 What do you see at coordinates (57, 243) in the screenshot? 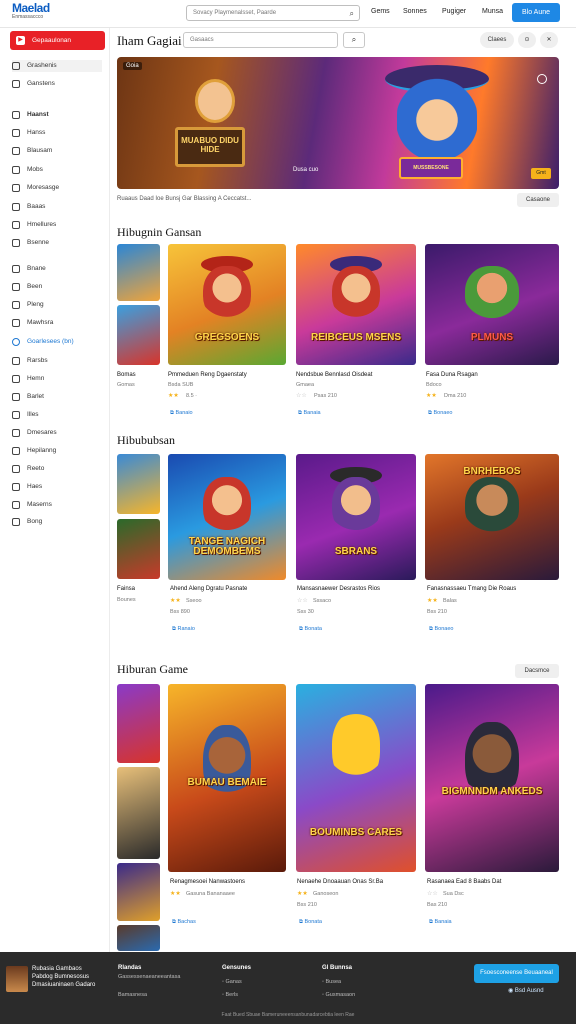
I see `sidebar-item: Bsenne` at bounding box center [57, 243].